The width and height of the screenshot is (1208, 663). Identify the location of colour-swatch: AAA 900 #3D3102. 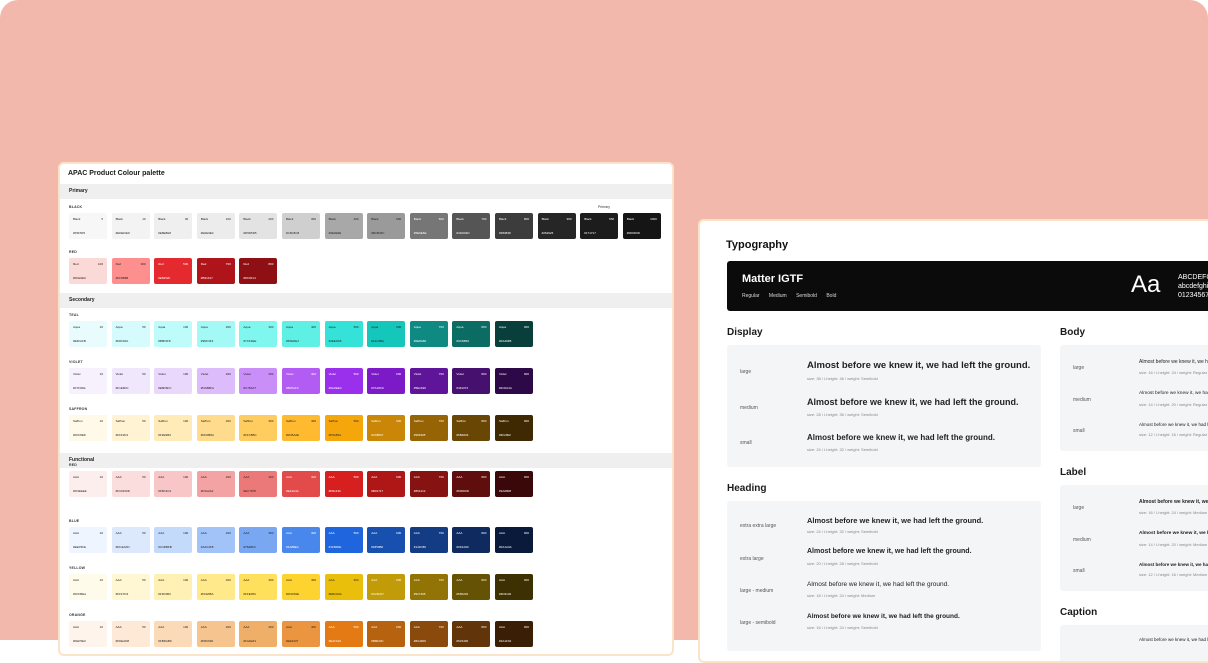
(514, 587).